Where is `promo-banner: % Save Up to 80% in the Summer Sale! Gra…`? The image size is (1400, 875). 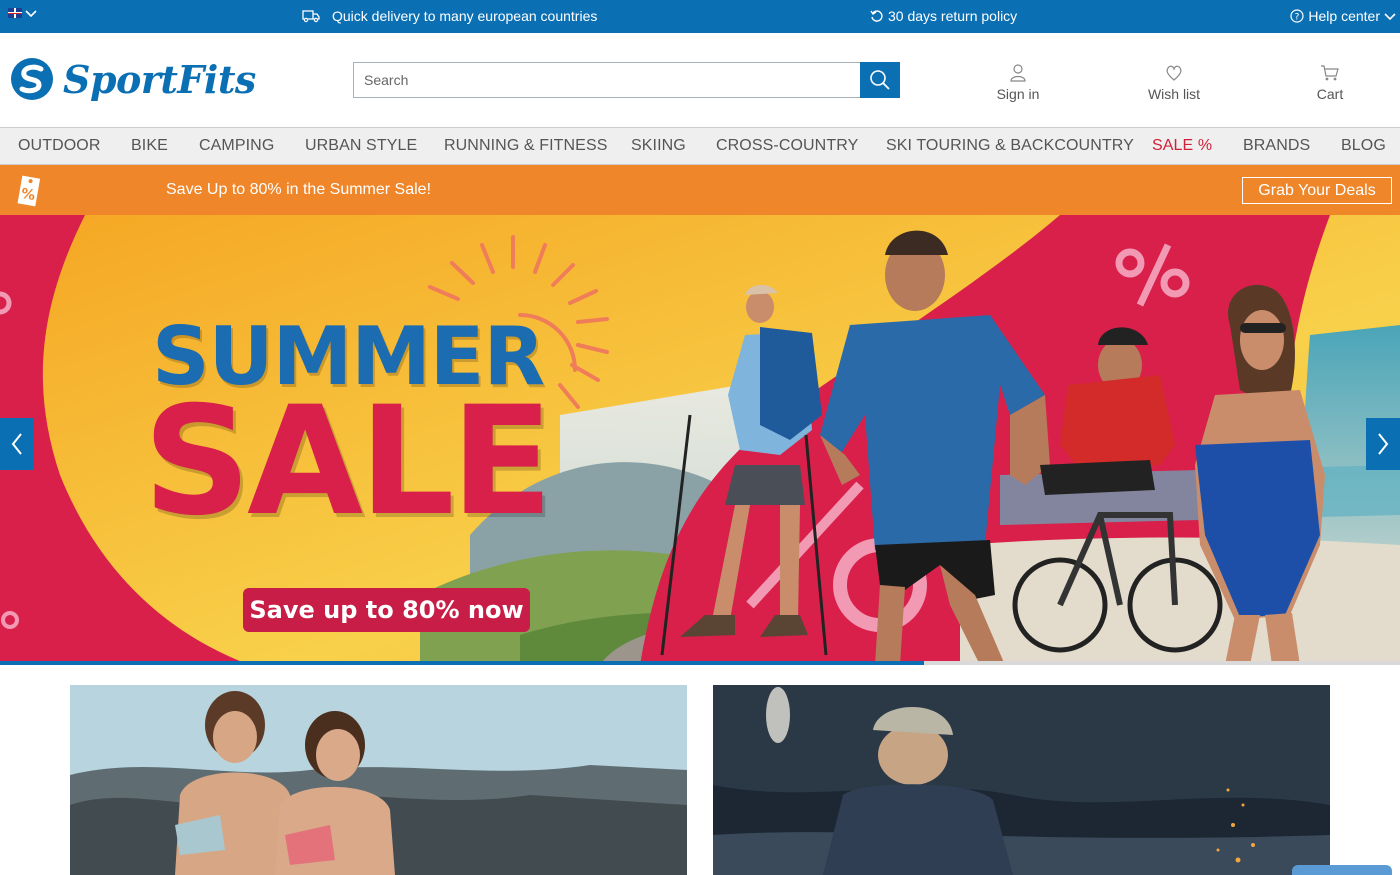 promo-banner: % Save Up to 80% in the Summer Sale! Gra… is located at coordinates (700, 190).